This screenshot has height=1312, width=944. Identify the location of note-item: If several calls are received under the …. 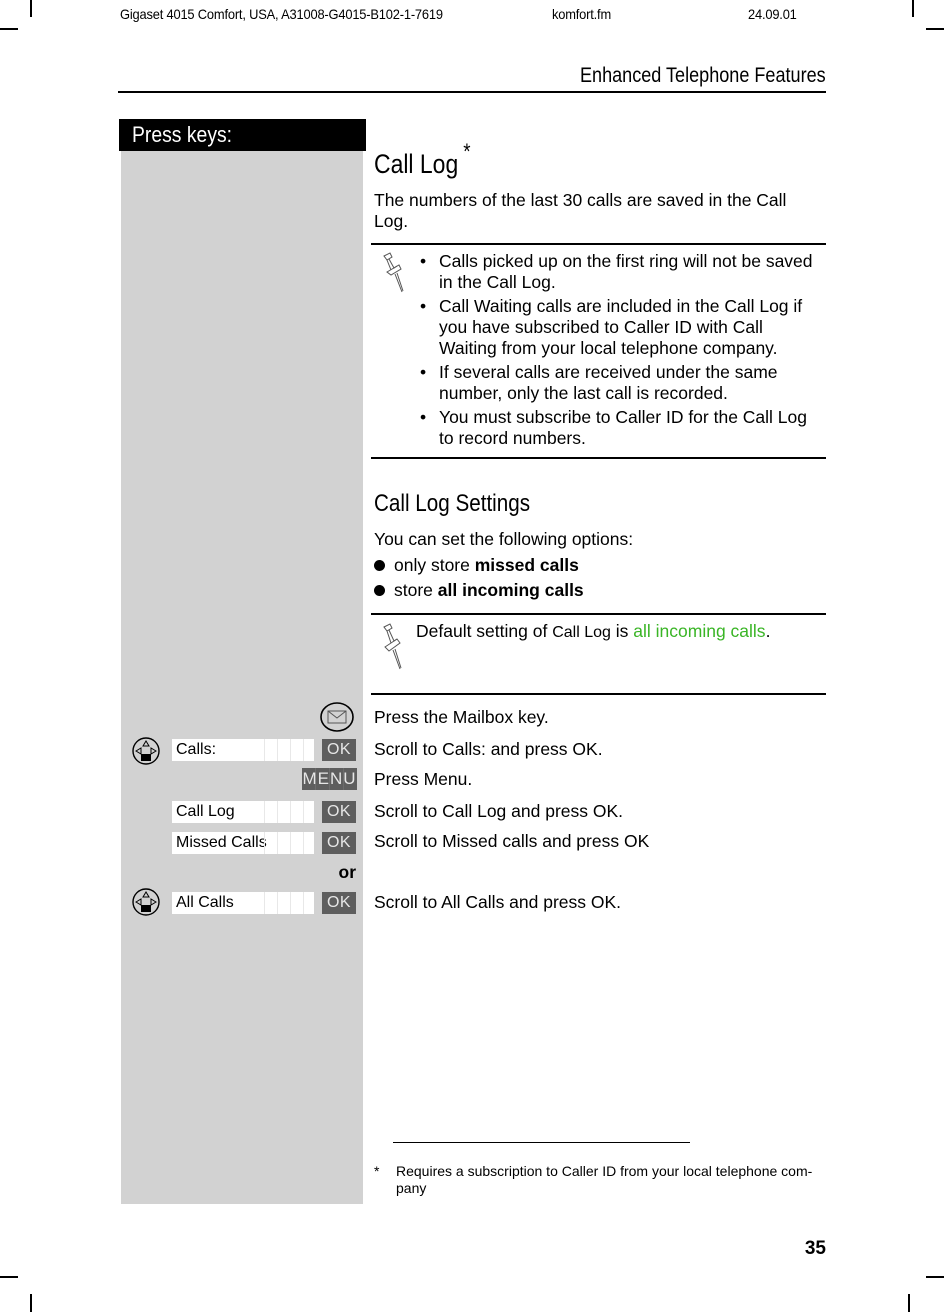
(620, 383).